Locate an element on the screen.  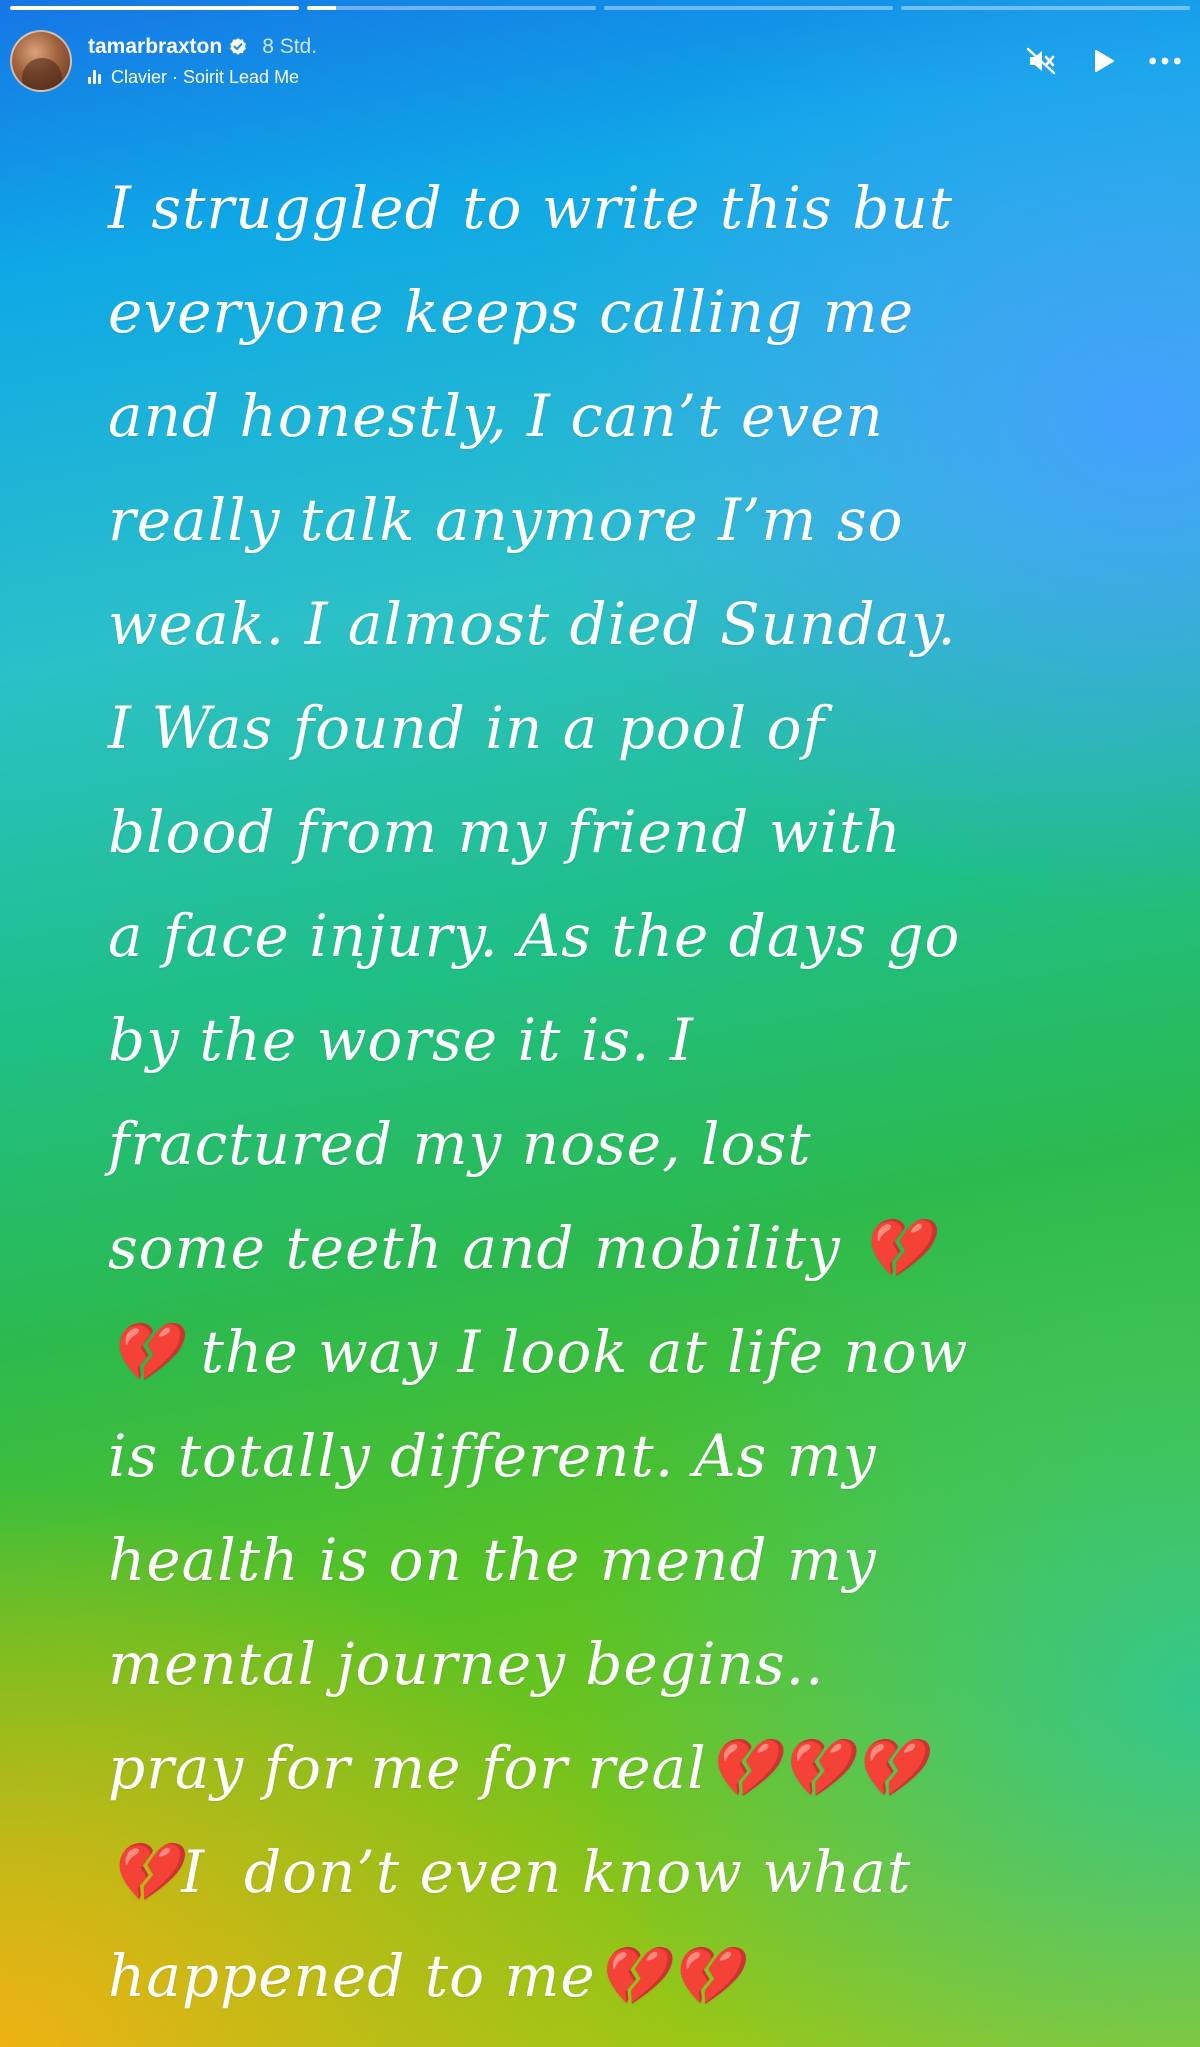
story-controls is located at coordinates (1103, 61).